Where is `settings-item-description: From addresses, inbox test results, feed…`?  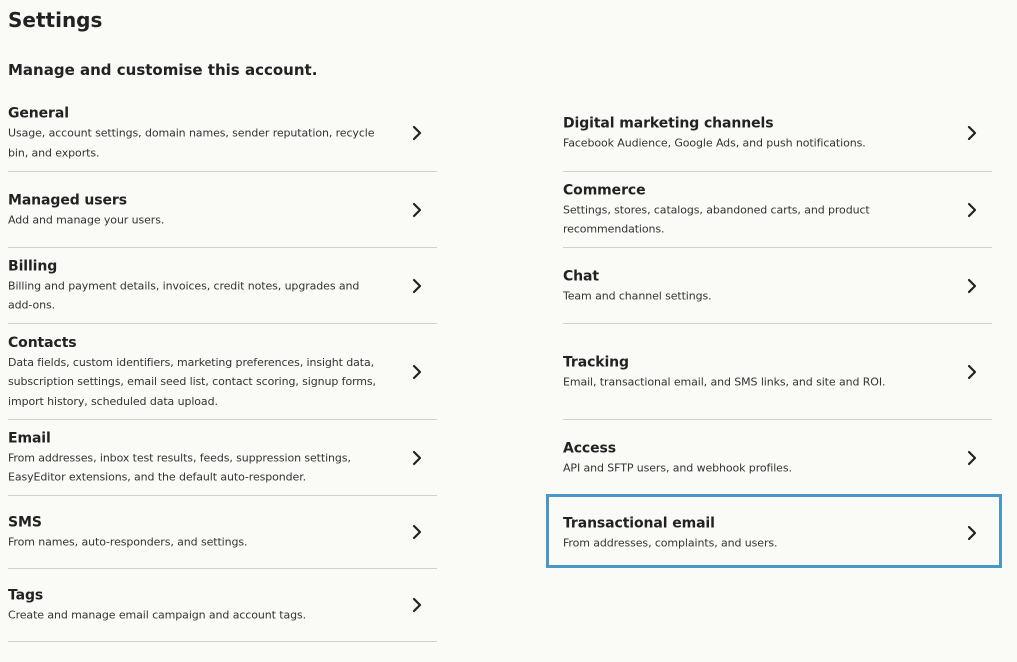
settings-item-description: From addresses, inbox test results, feed… is located at coordinates (179, 467).